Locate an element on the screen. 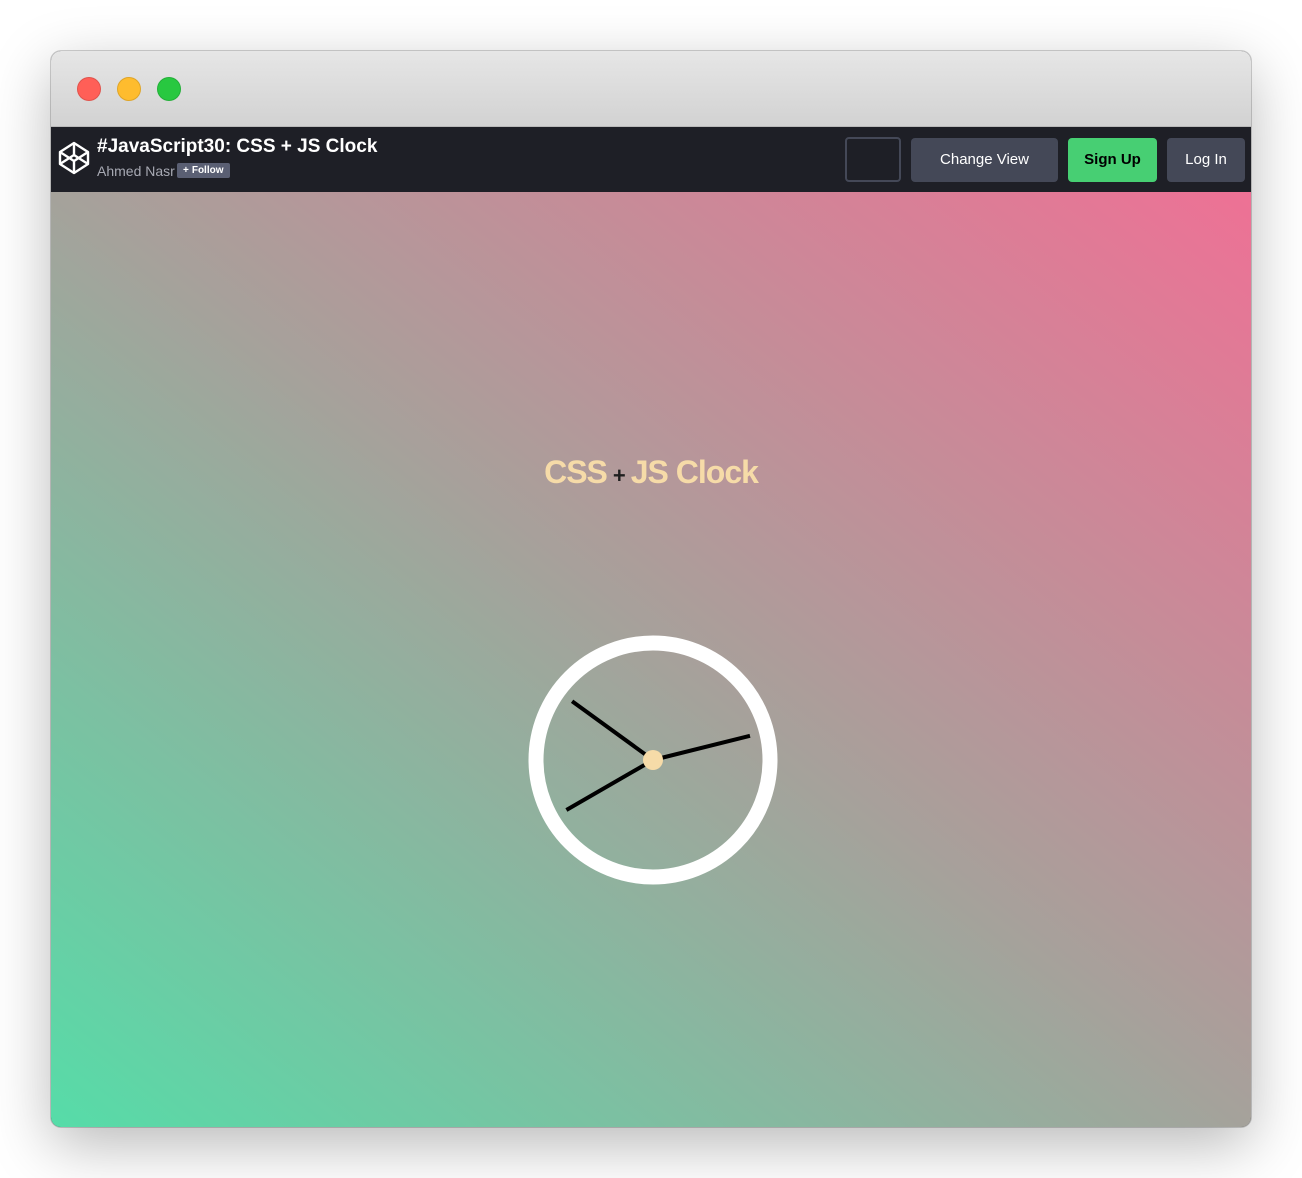  clock-center-dot is located at coordinates (653, 760).